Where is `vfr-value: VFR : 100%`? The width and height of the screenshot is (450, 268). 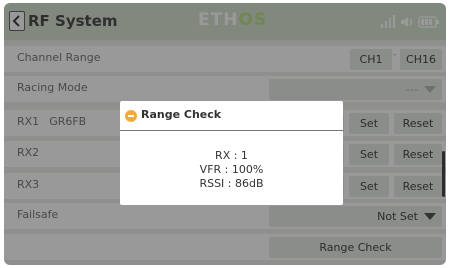
vfr-value: VFR : 100% is located at coordinates (231, 169).